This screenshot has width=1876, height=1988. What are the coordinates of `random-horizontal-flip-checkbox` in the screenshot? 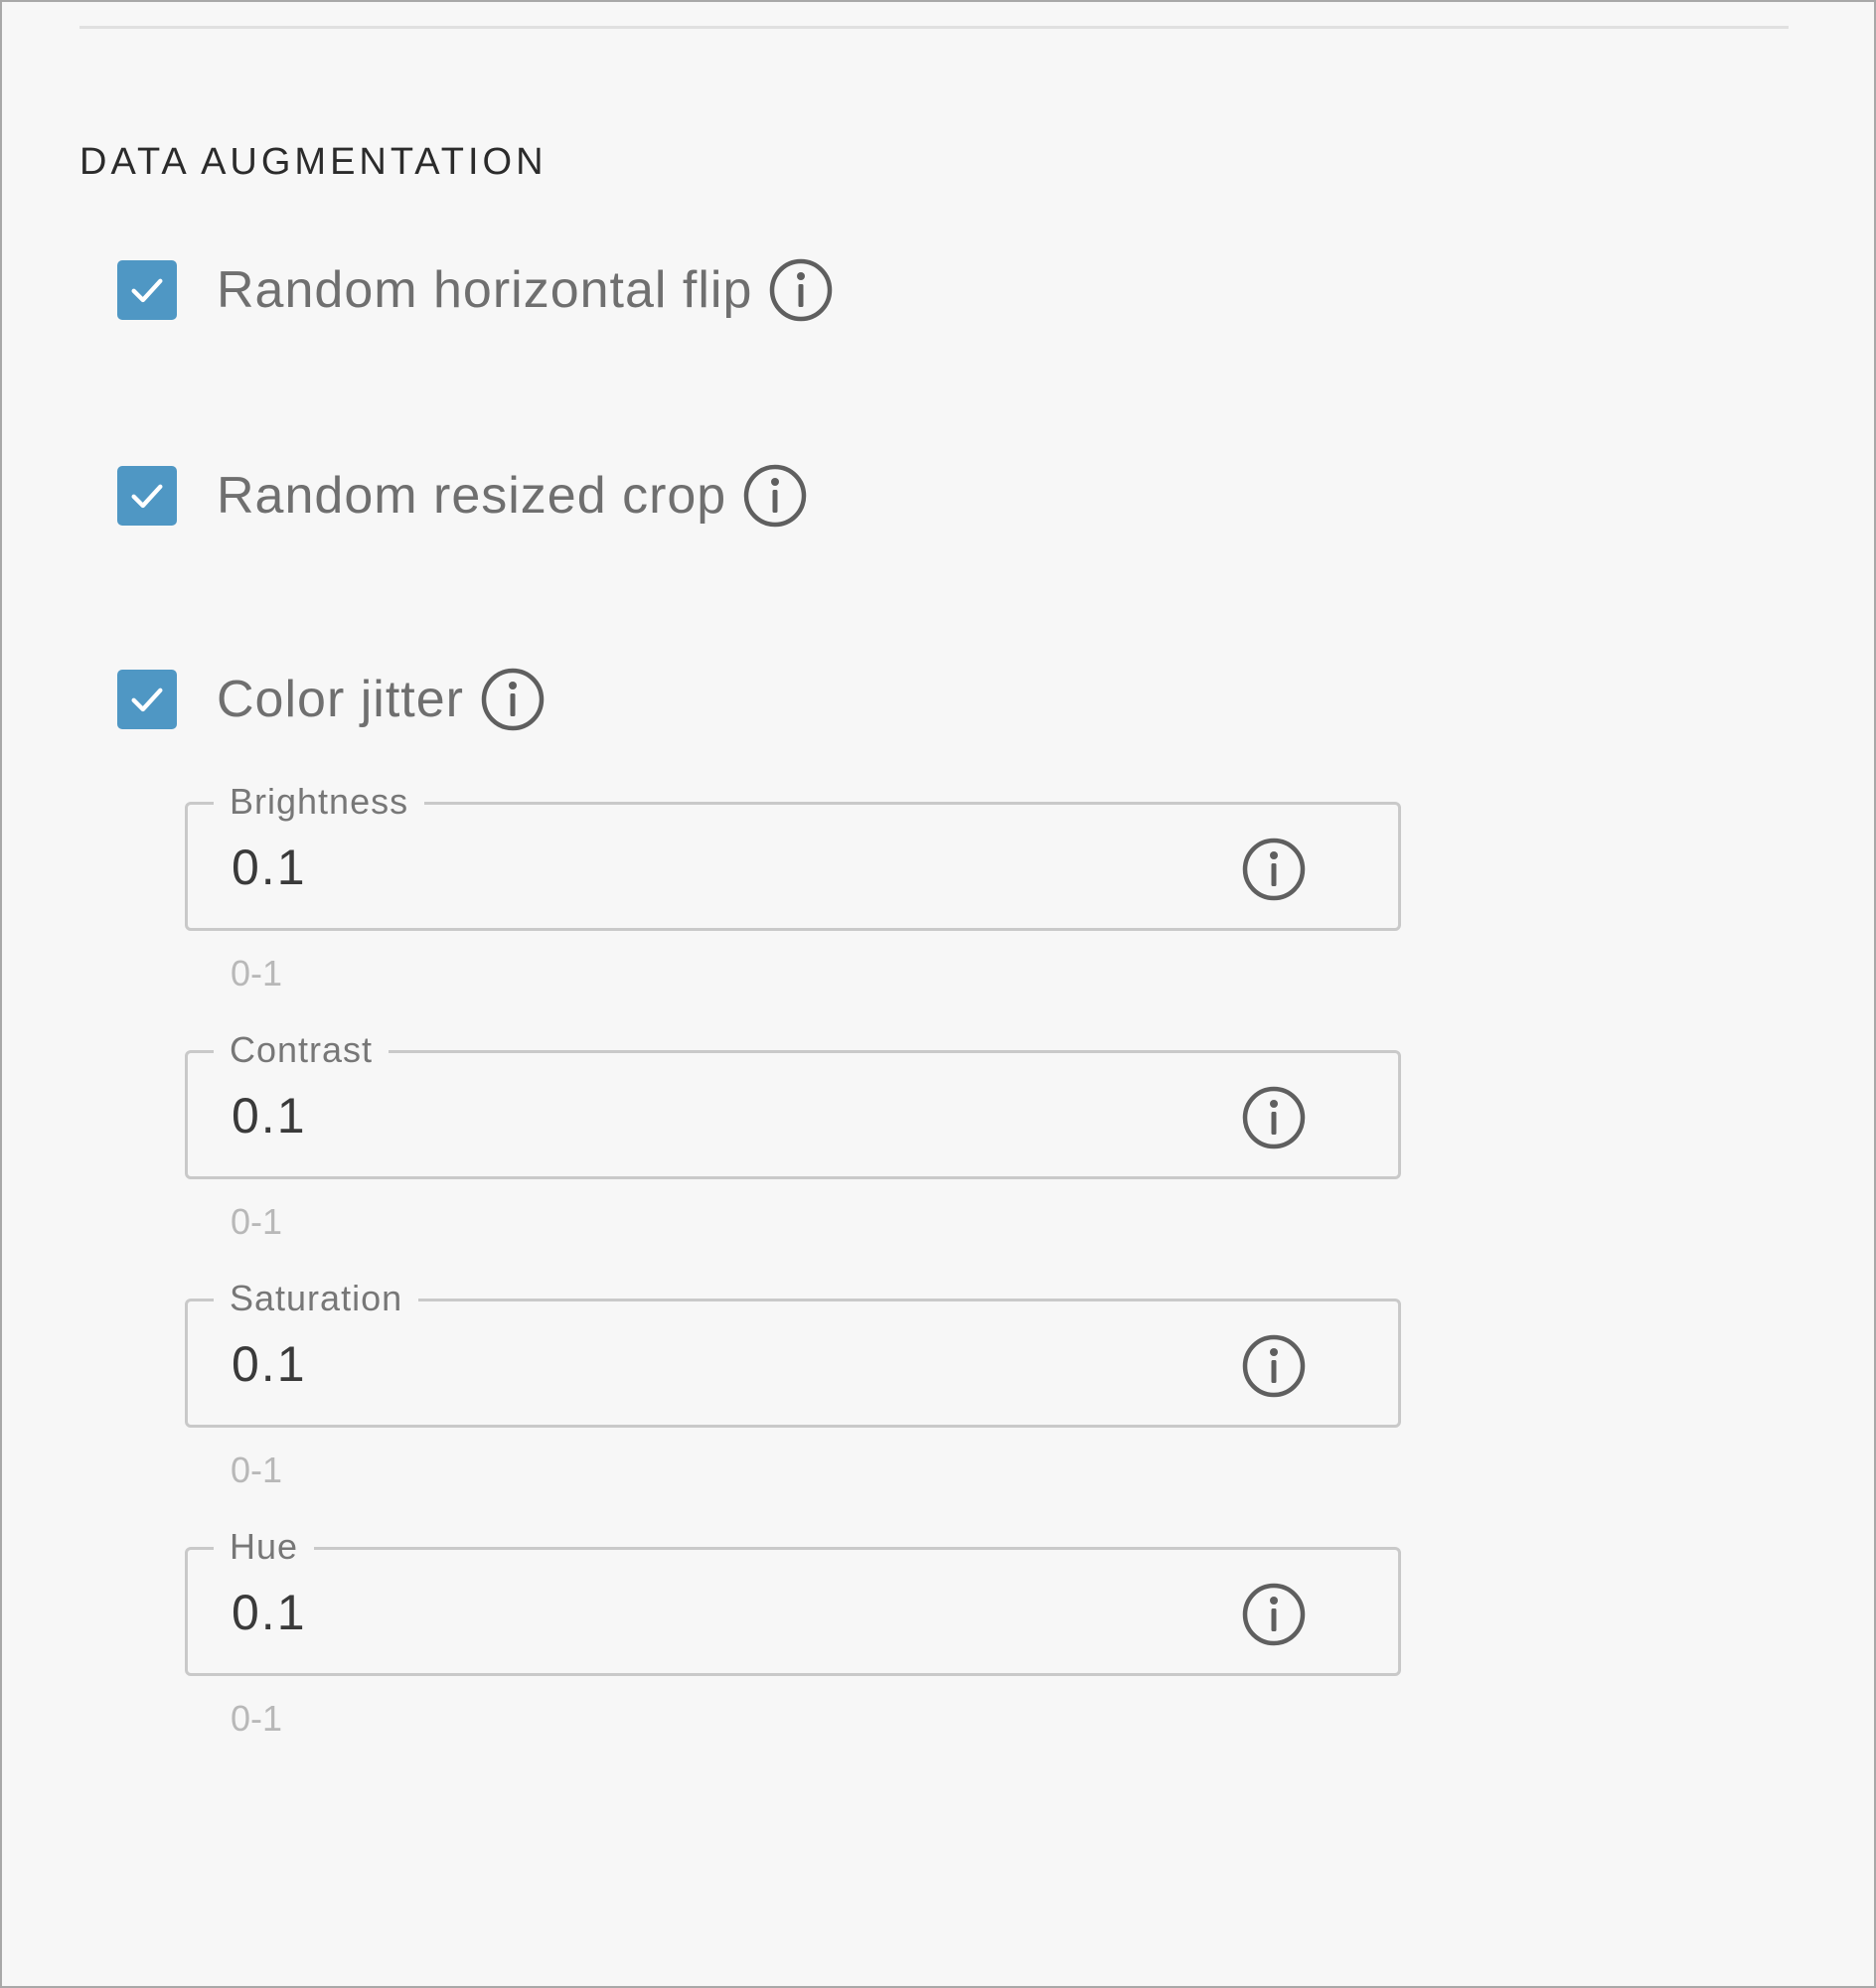 It's located at (147, 290).